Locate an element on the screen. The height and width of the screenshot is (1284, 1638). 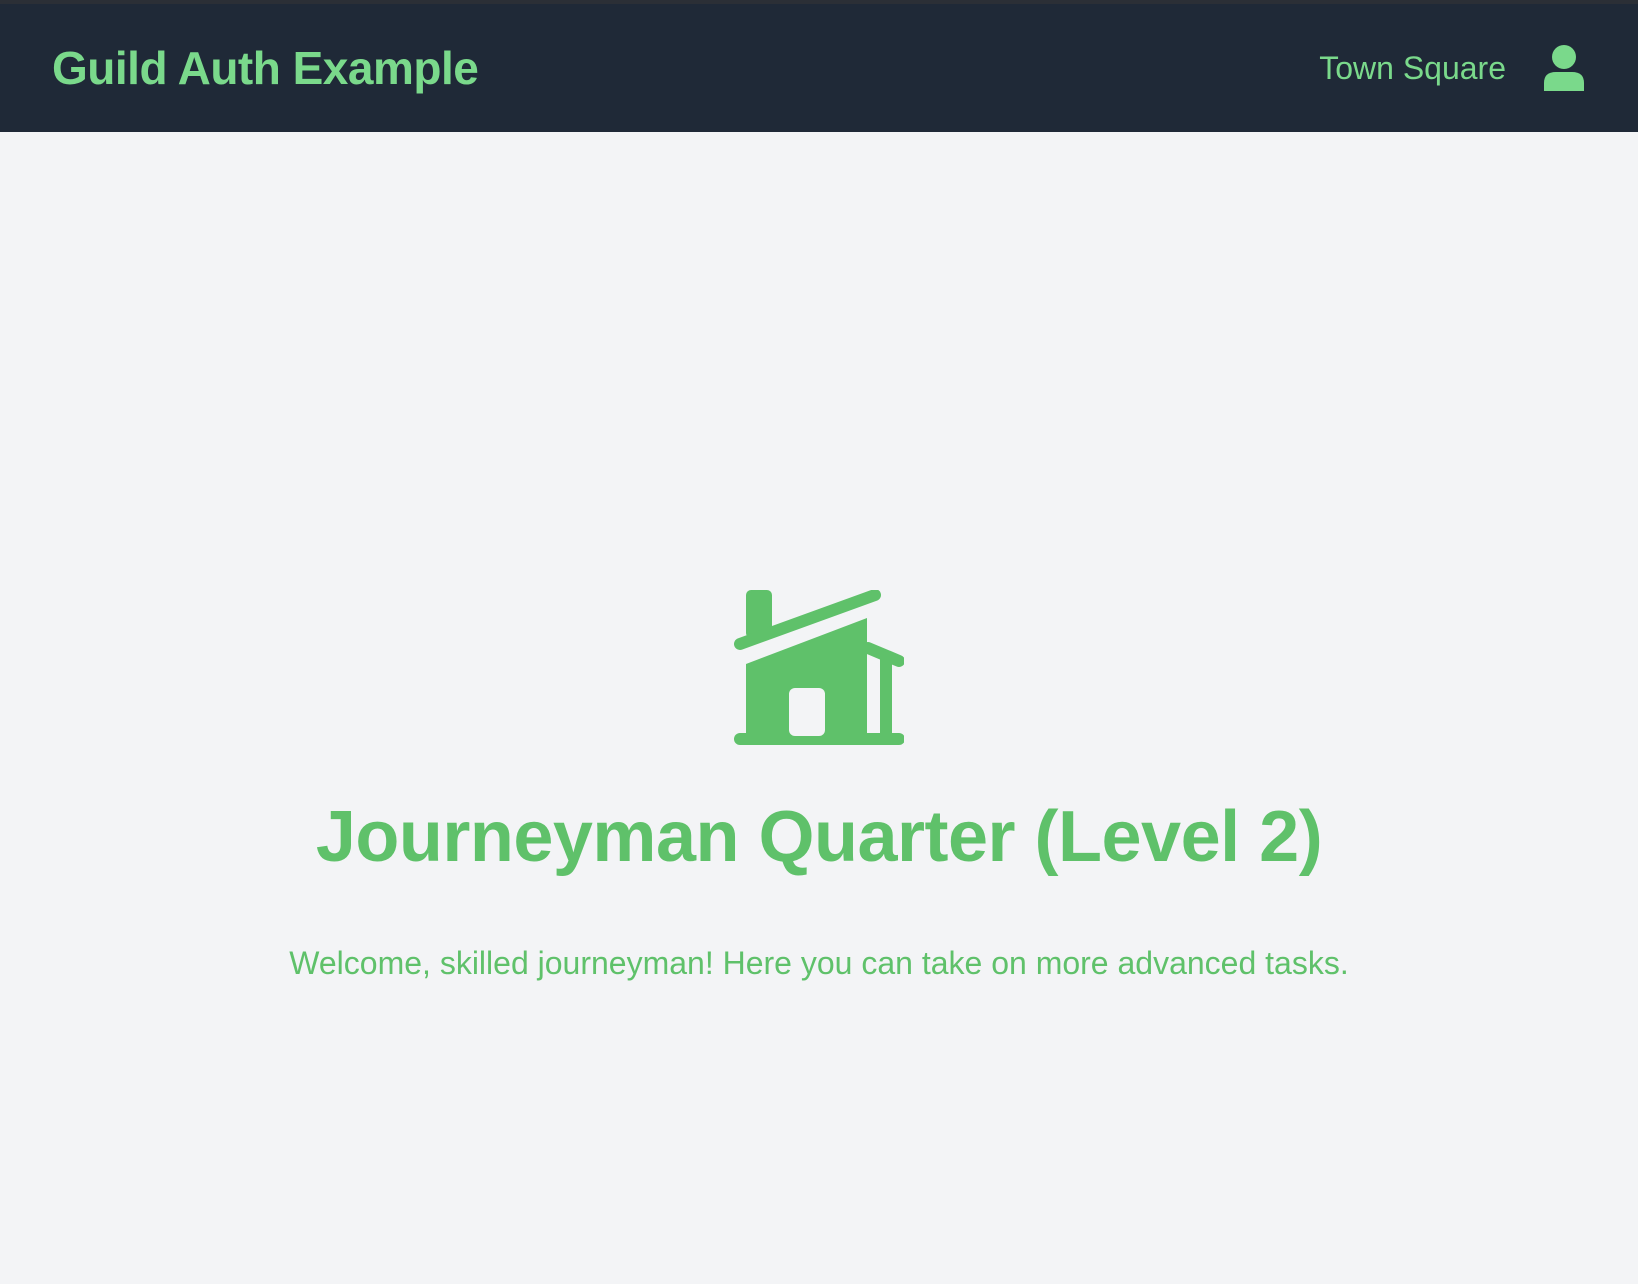
house-icon-wrapper is located at coordinates (819, 669).